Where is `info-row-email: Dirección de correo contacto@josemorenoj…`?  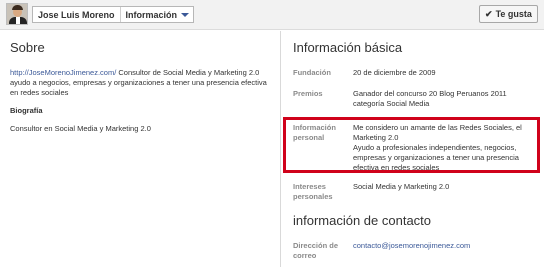
info-row-email: Dirección de correo contacto@josemorenoj… is located at coordinates (415, 251).